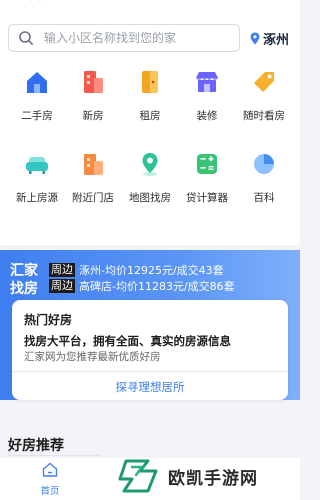  Describe the element at coordinates (150, 82) in the screenshot. I see `door-icon` at that location.